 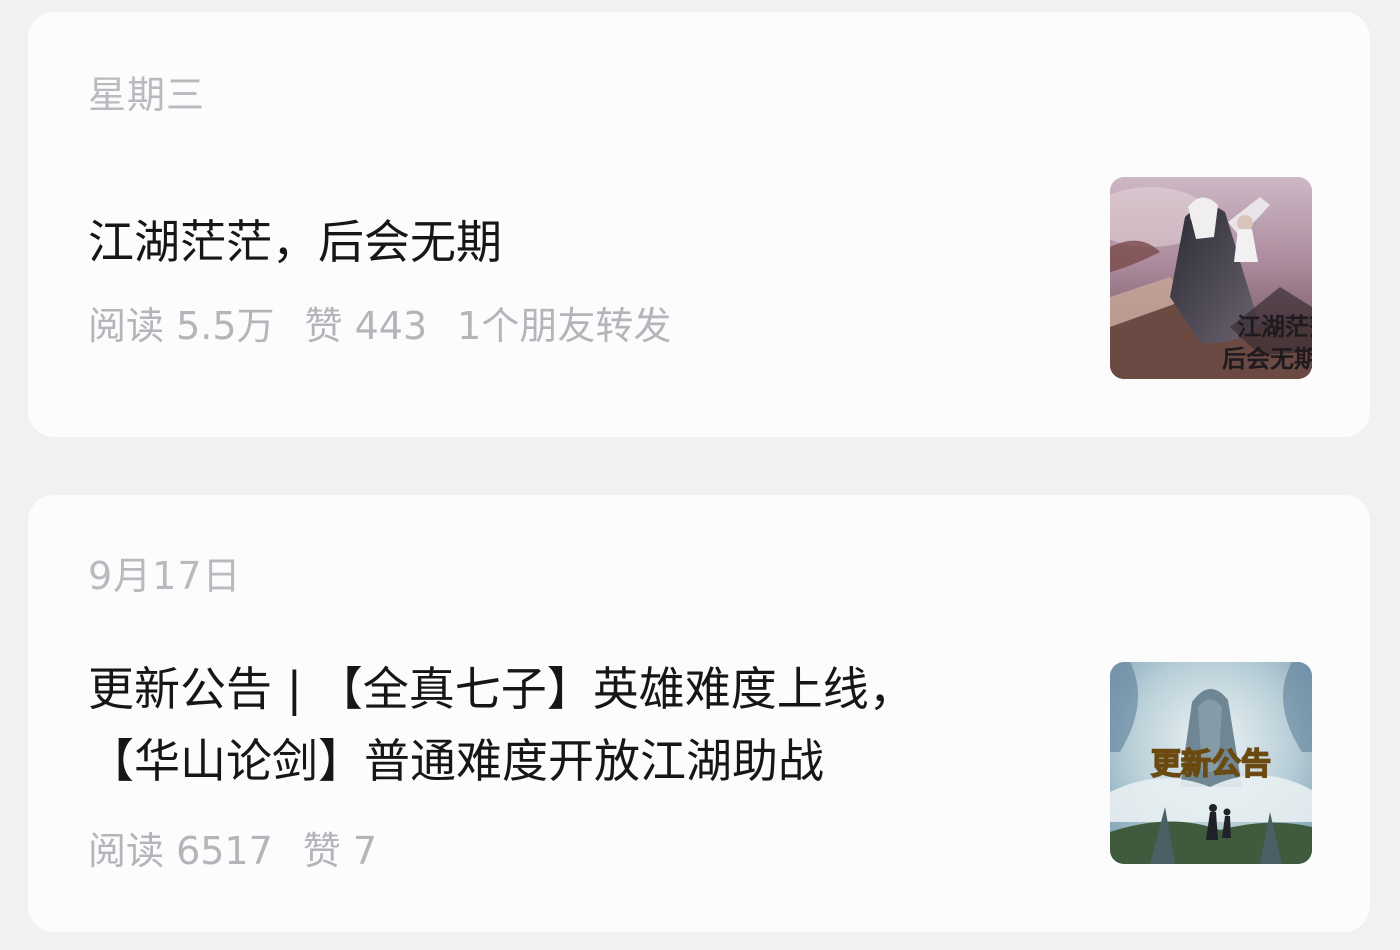 I want to click on thumbnail-caption: 更新公告, so click(x=1211, y=764).